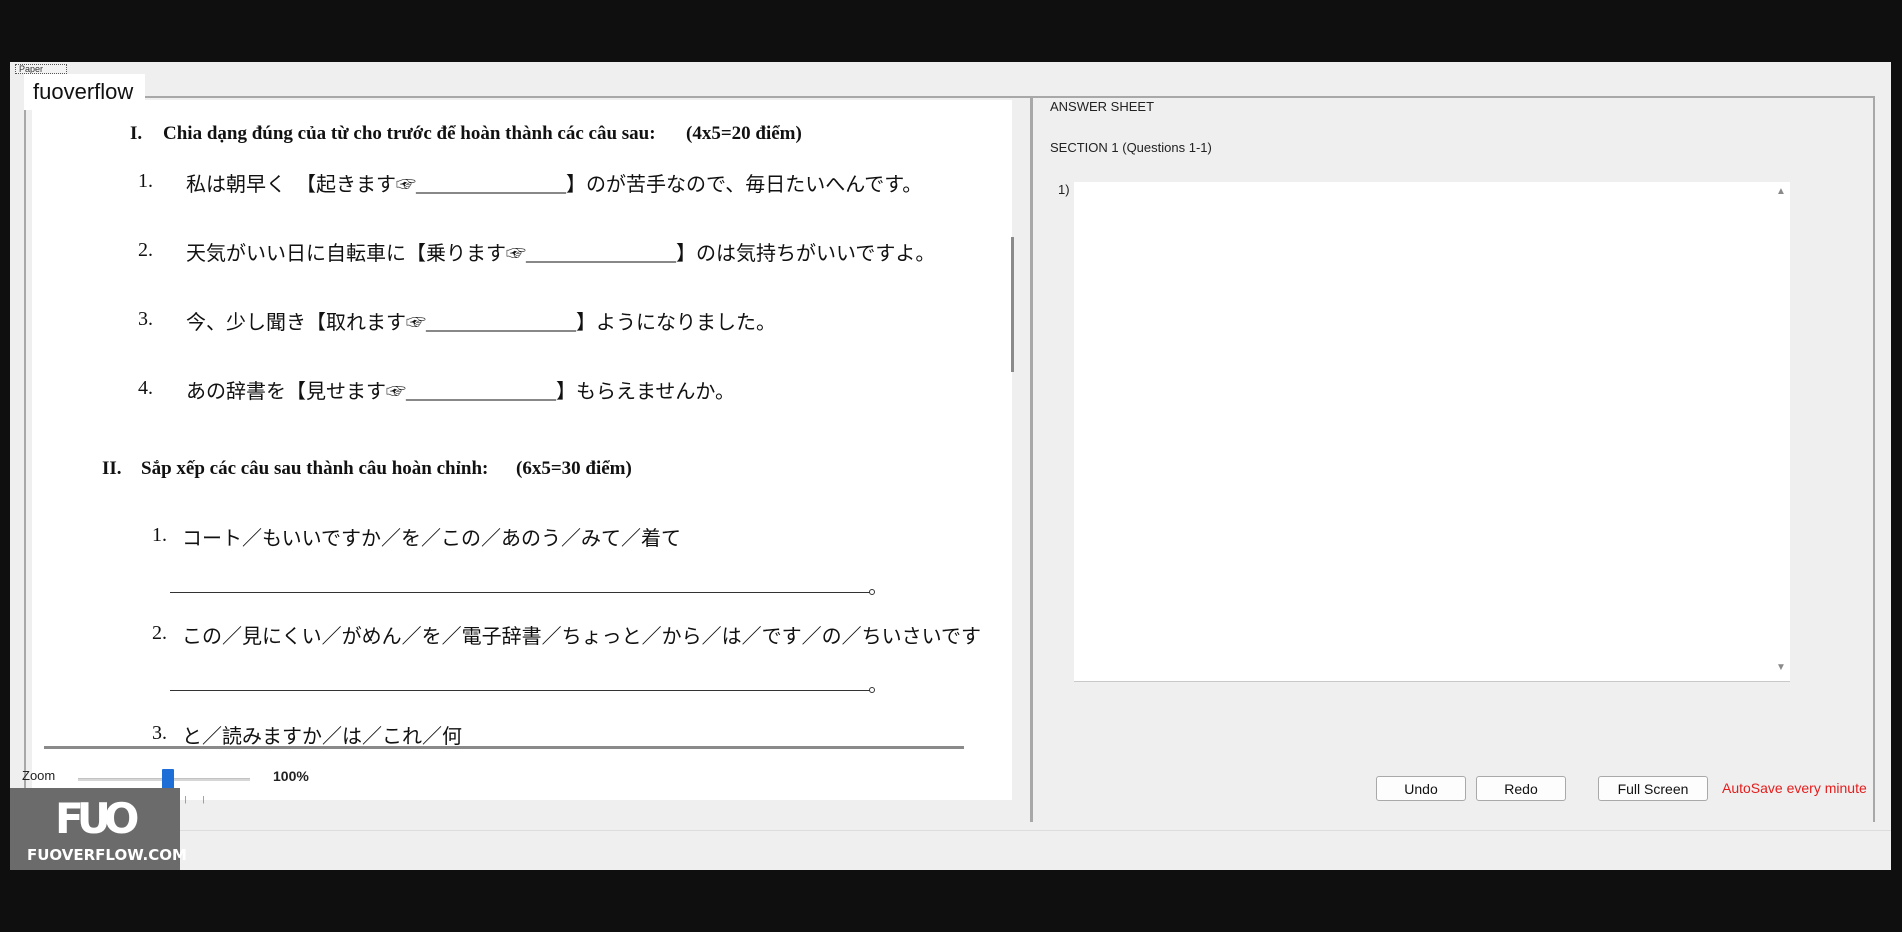 This screenshot has height=932, width=1902. Describe the element at coordinates (460, 392) in the screenshot. I see `s1-q4-text: あの辞書を【見せます☞_______________】もらえませんか。` at that location.